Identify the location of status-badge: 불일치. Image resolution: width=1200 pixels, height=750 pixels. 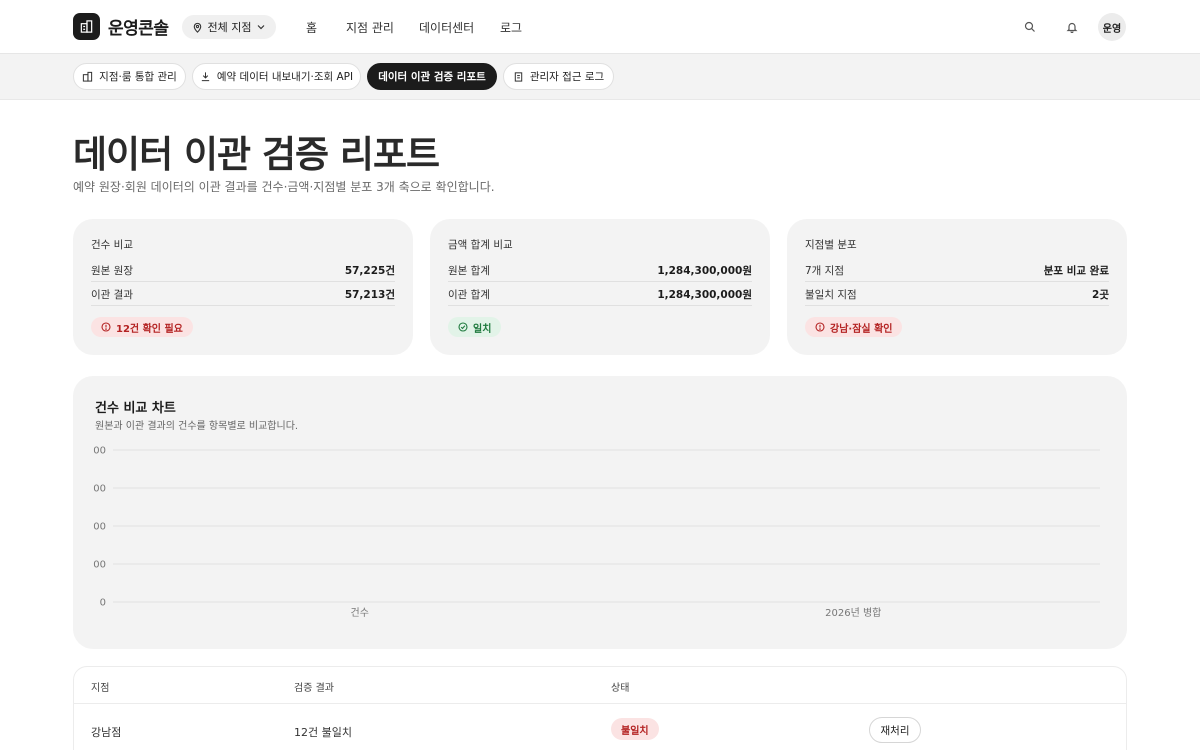
(635, 729).